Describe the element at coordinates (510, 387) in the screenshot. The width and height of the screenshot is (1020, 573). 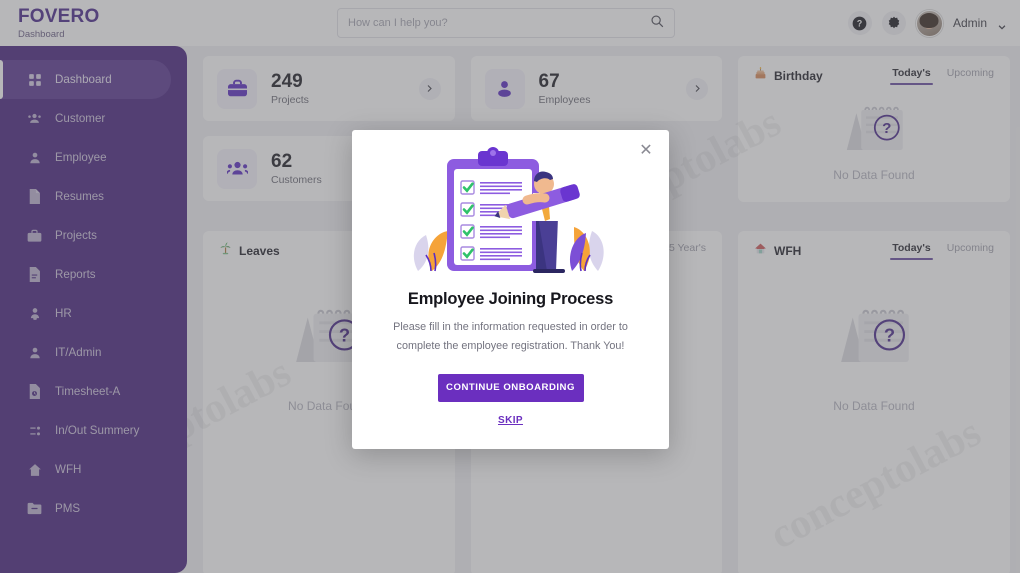
I see `continue-onboarding-button: CONTINUE ONBOARDING` at that location.